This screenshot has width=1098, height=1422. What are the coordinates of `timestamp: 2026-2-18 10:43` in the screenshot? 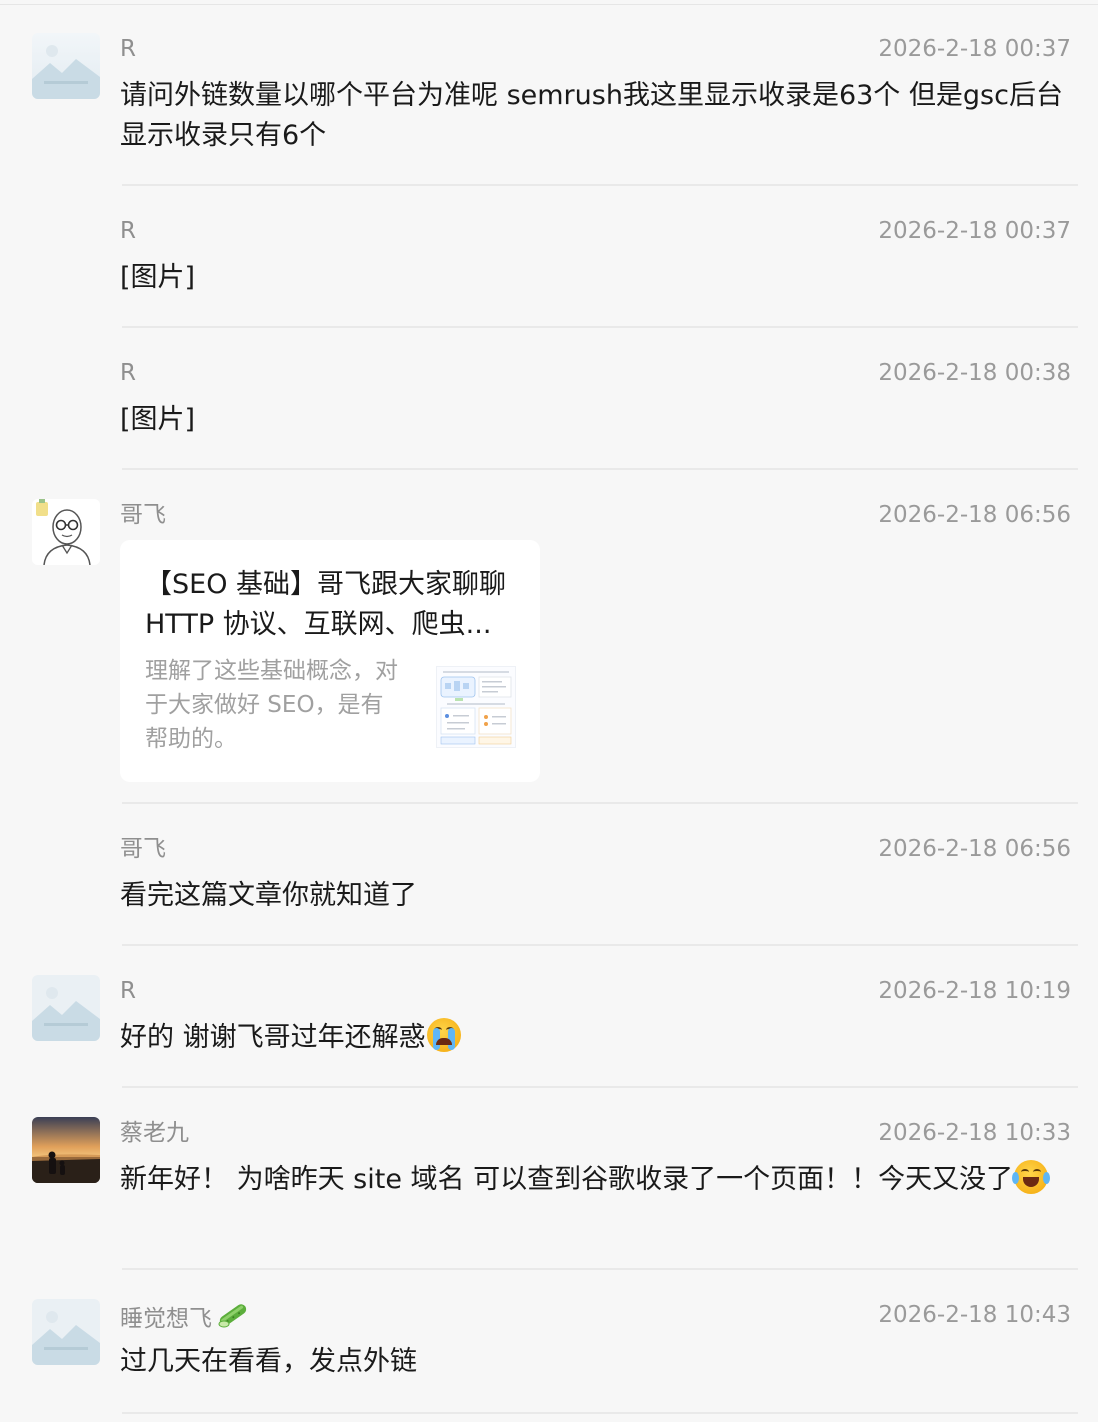 It's located at (974, 1315).